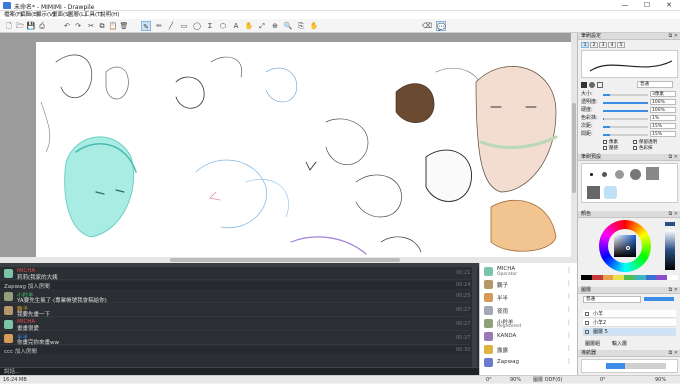 The image size is (680, 384). What do you see at coordinates (236, 26) in the screenshot?
I see `text-tool-icon: A` at bounding box center [236, 26].